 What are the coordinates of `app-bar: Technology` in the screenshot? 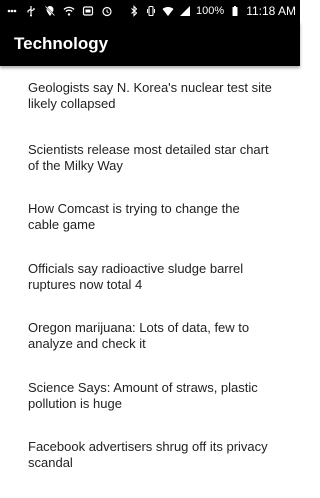 It's located at (150, 44).